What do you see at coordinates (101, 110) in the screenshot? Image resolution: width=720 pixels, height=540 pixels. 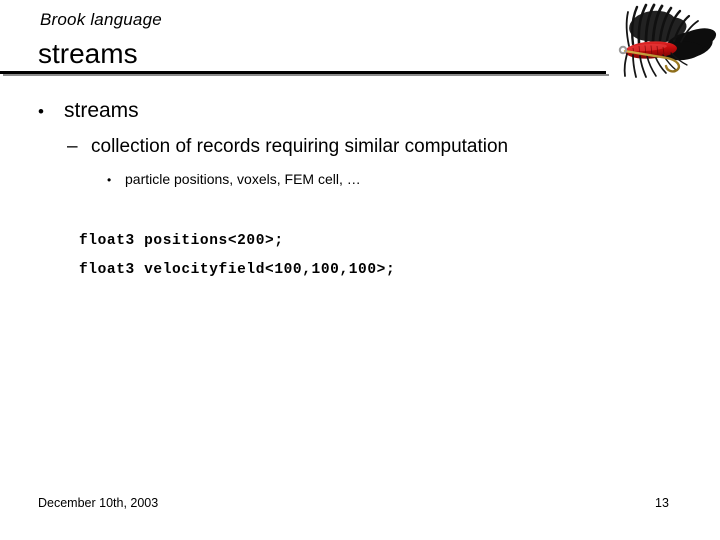 I see `bullet-level1-text: streams` at bounding box center [101, 110].